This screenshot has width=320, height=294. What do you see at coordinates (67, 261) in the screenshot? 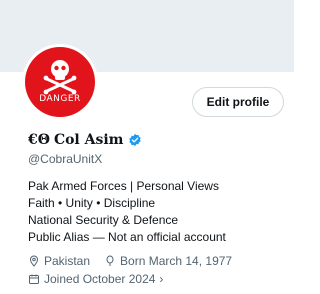
I see `location-text: Pakistan` at bounding box center [67, 261].